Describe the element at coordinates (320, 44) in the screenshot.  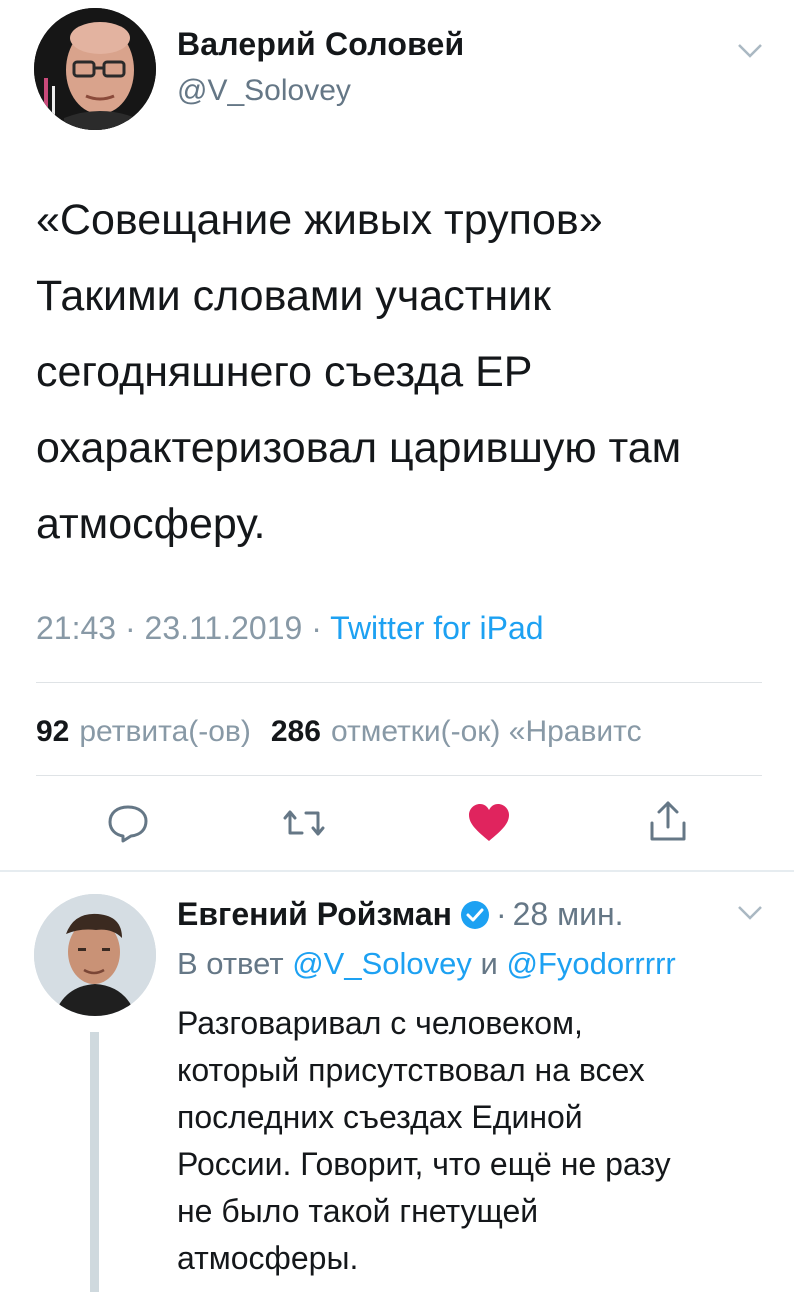
I see `author-name: Валерий Соловей` at that location.